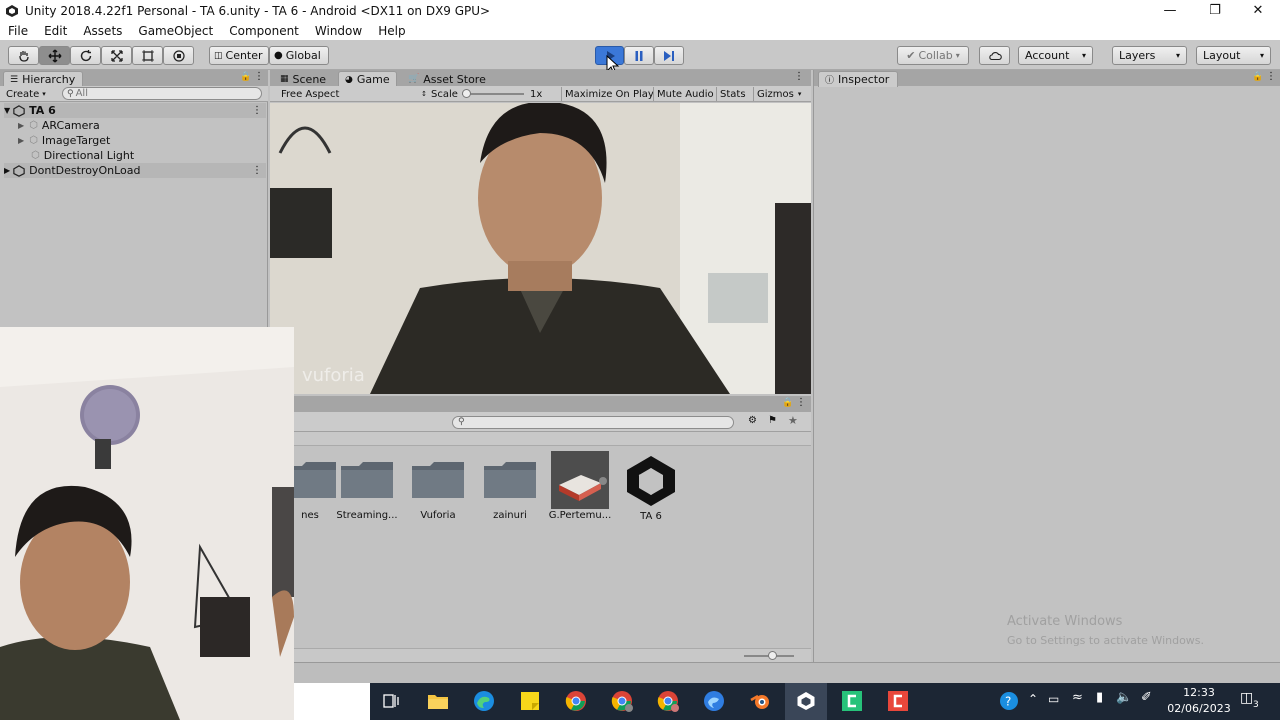 The height and width of the screenshot is (720, 1280). I want to click on volume-icon: 🔈, so click(1124, 697).